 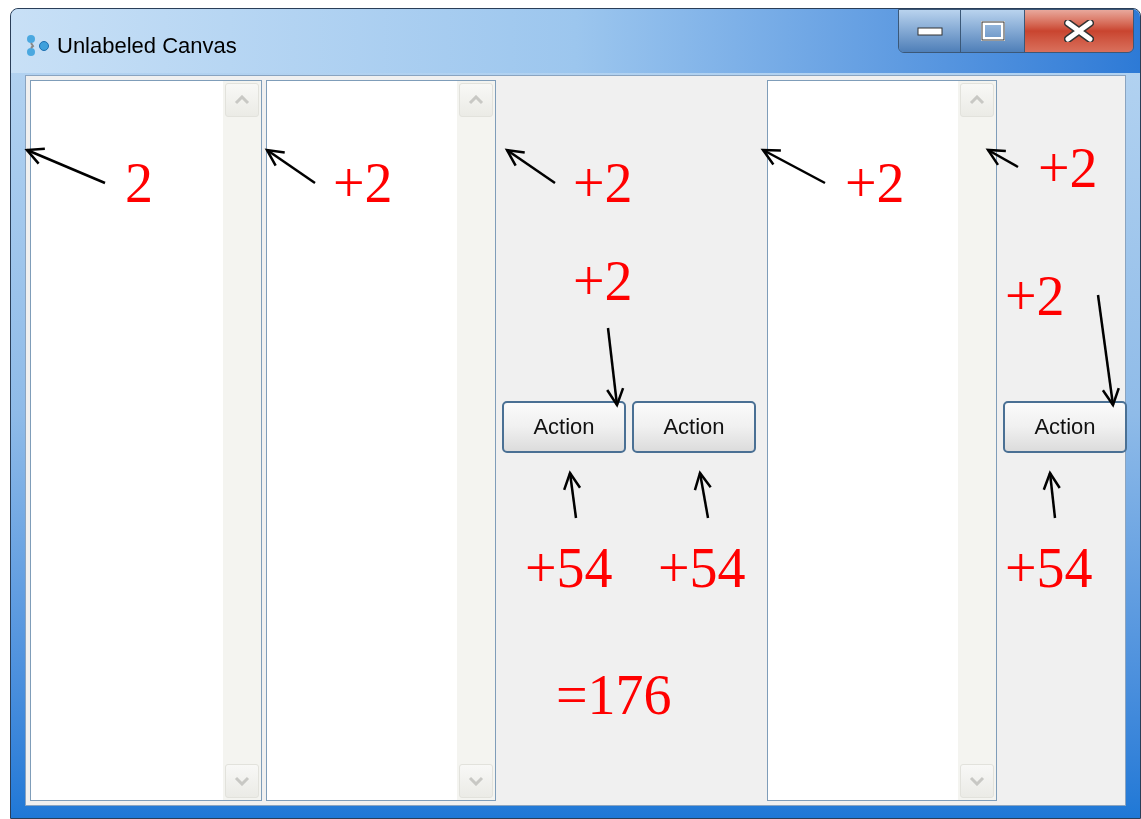 I want to click on close-icon, so click(x=1079, y=31).